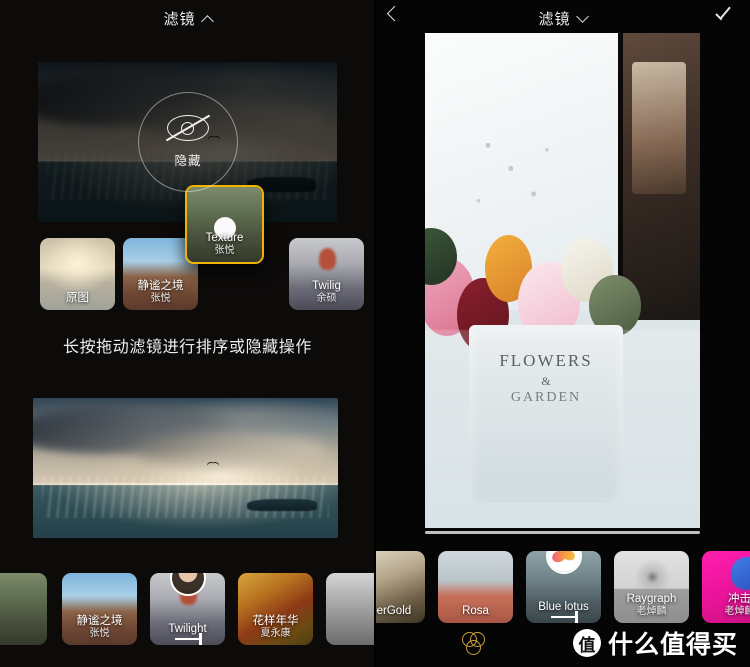 This screenshot has width=750, height=667. What do you see at coordinates (207, 21) in the screenshot?
I see `chevron-up-icon` at bounding box center [207, 21].